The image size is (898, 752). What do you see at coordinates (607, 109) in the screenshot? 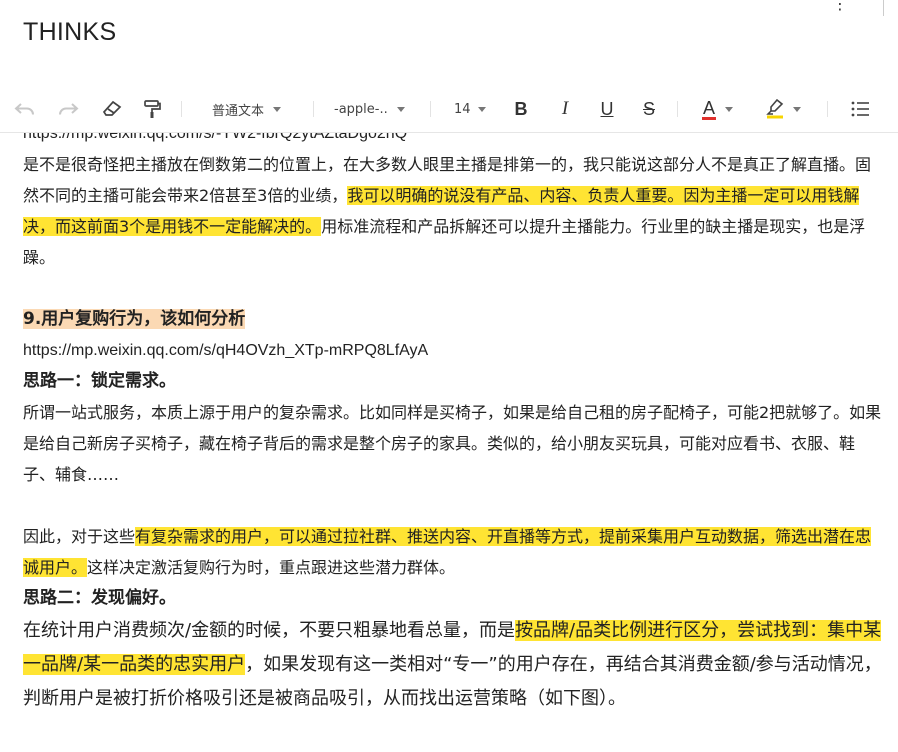
I see `underline-button: U` at bounding box center [607, 109].